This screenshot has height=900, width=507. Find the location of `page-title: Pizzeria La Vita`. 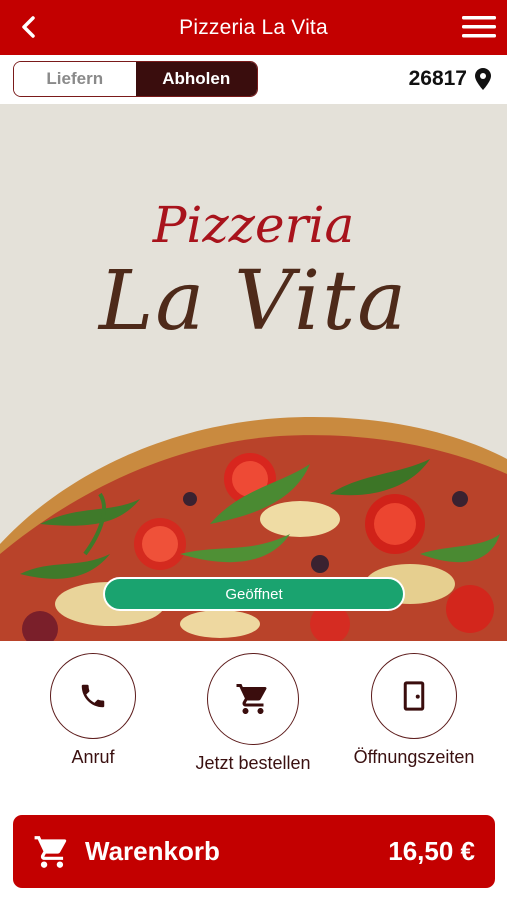

page-title: Pizzeria La Vita is located at coordinates (253, 27).